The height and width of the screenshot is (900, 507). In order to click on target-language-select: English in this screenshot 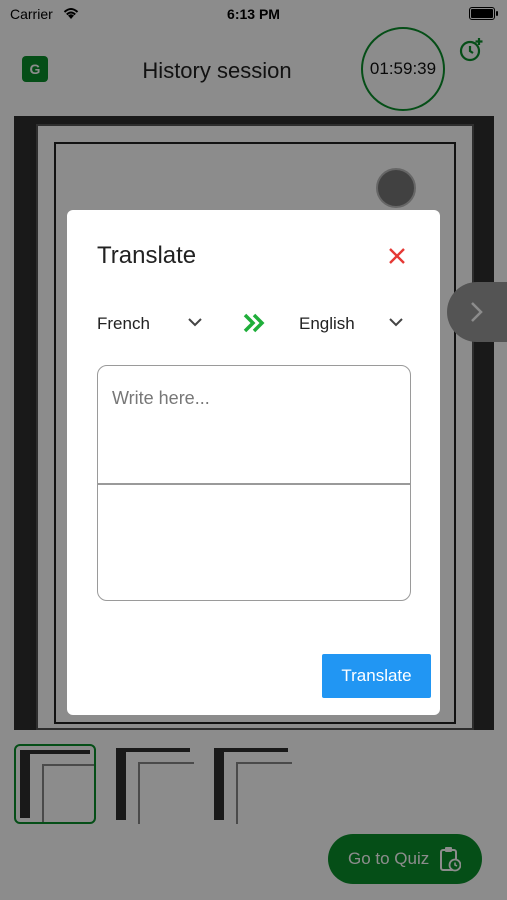, I will do `click(327, 324)`.